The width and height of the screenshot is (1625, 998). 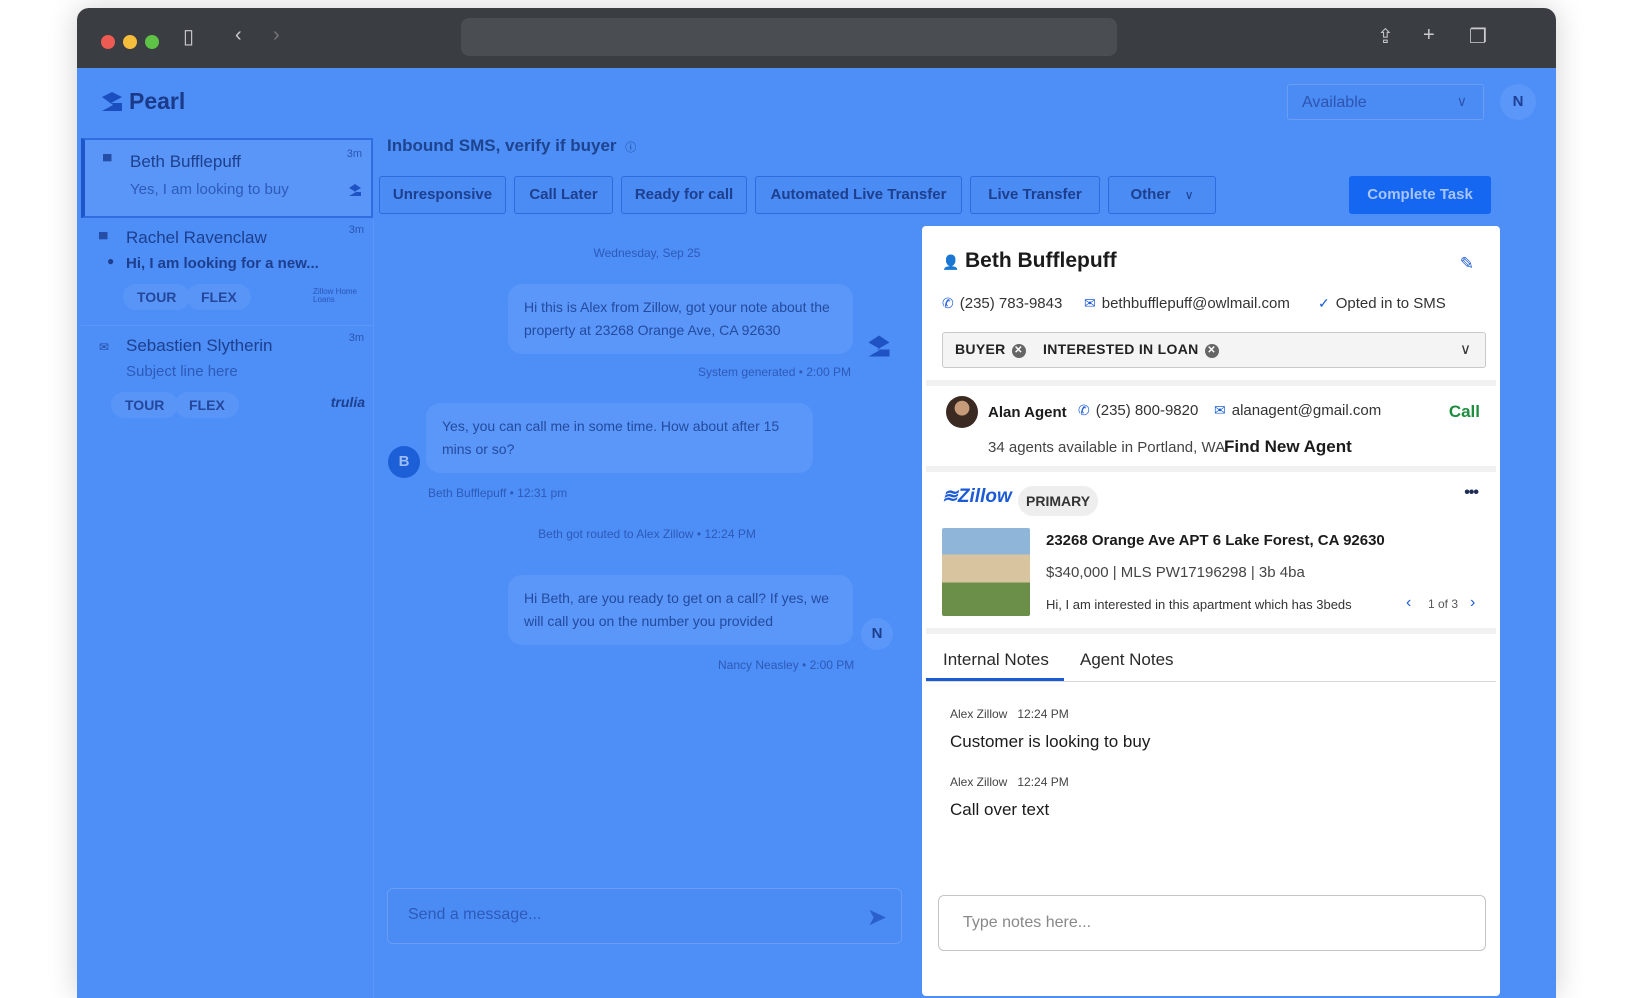 What do you see at coordinates (130, 42) in the screenshot?
I see `minimize-window-button` at bounding box center [130, 42].